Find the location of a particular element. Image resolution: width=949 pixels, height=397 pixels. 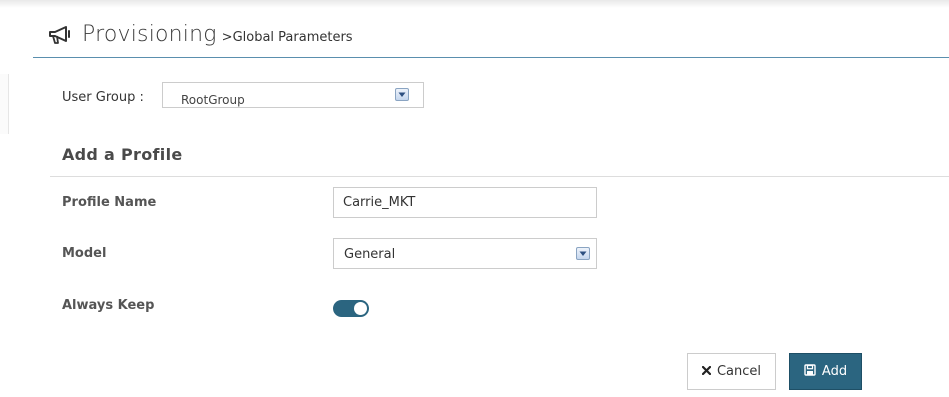

always-keep-label: Always Keep is located at coordinates (108, 305).